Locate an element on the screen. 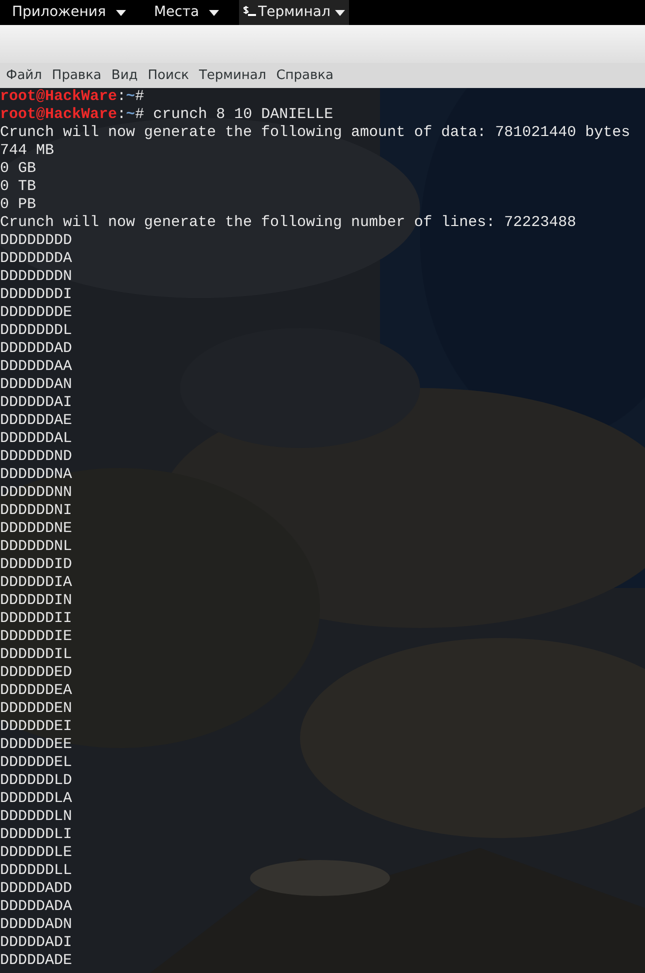 The height and width of the screenshot is (973, 645). output-line: DDDDDDAE is located at coordinates (36, 420).